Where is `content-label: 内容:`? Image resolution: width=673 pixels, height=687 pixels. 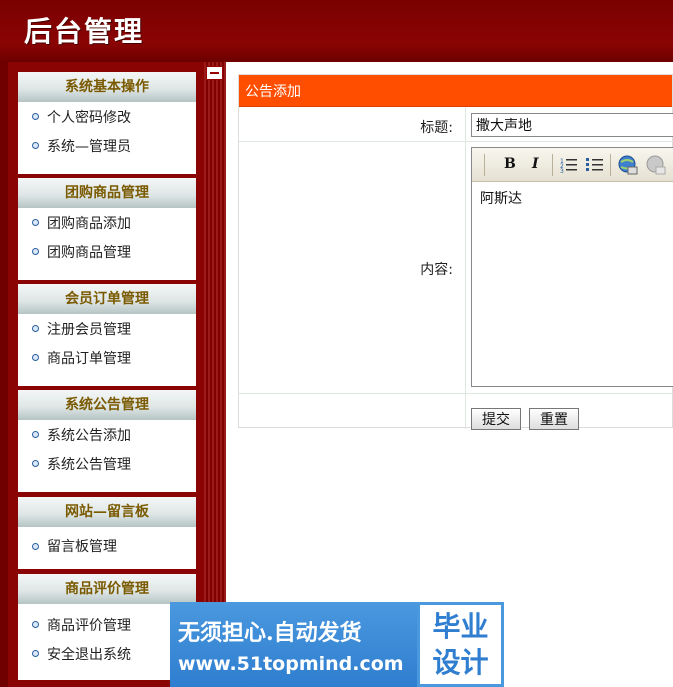
content-label: 内容: is located at coordinates (436, 270).